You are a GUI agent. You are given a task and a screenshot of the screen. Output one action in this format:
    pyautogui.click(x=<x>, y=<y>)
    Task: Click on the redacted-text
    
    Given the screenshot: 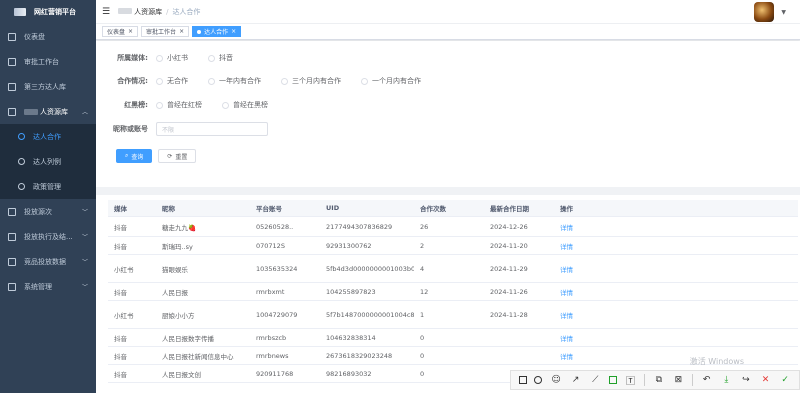 What is the action you would take?
    pyautogui.click(x=31, y=111)
    